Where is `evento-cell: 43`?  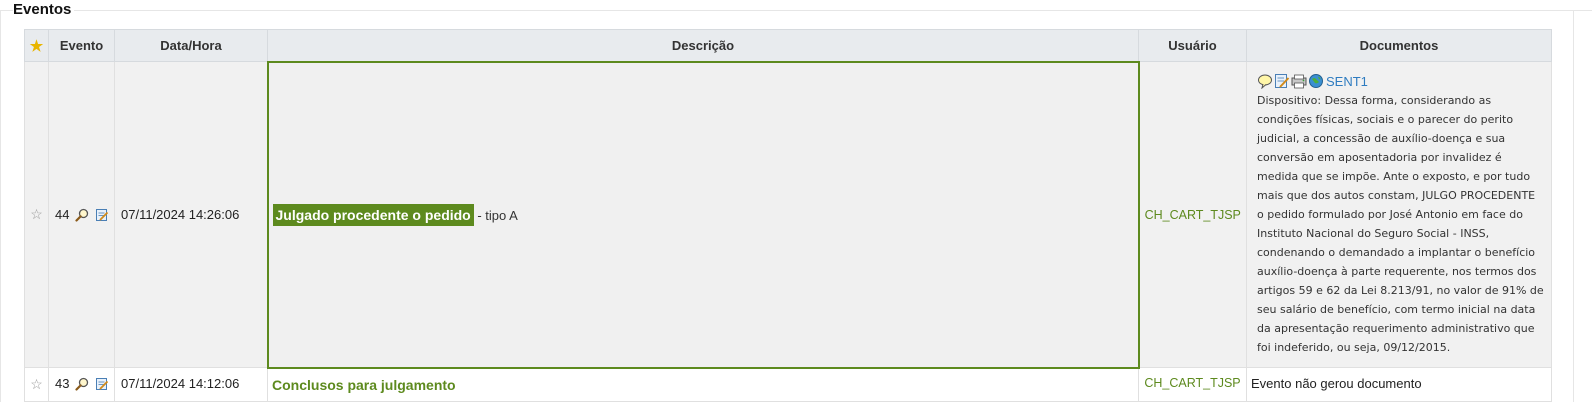 evento-cell: 43 is located at coordinates (81, 384).